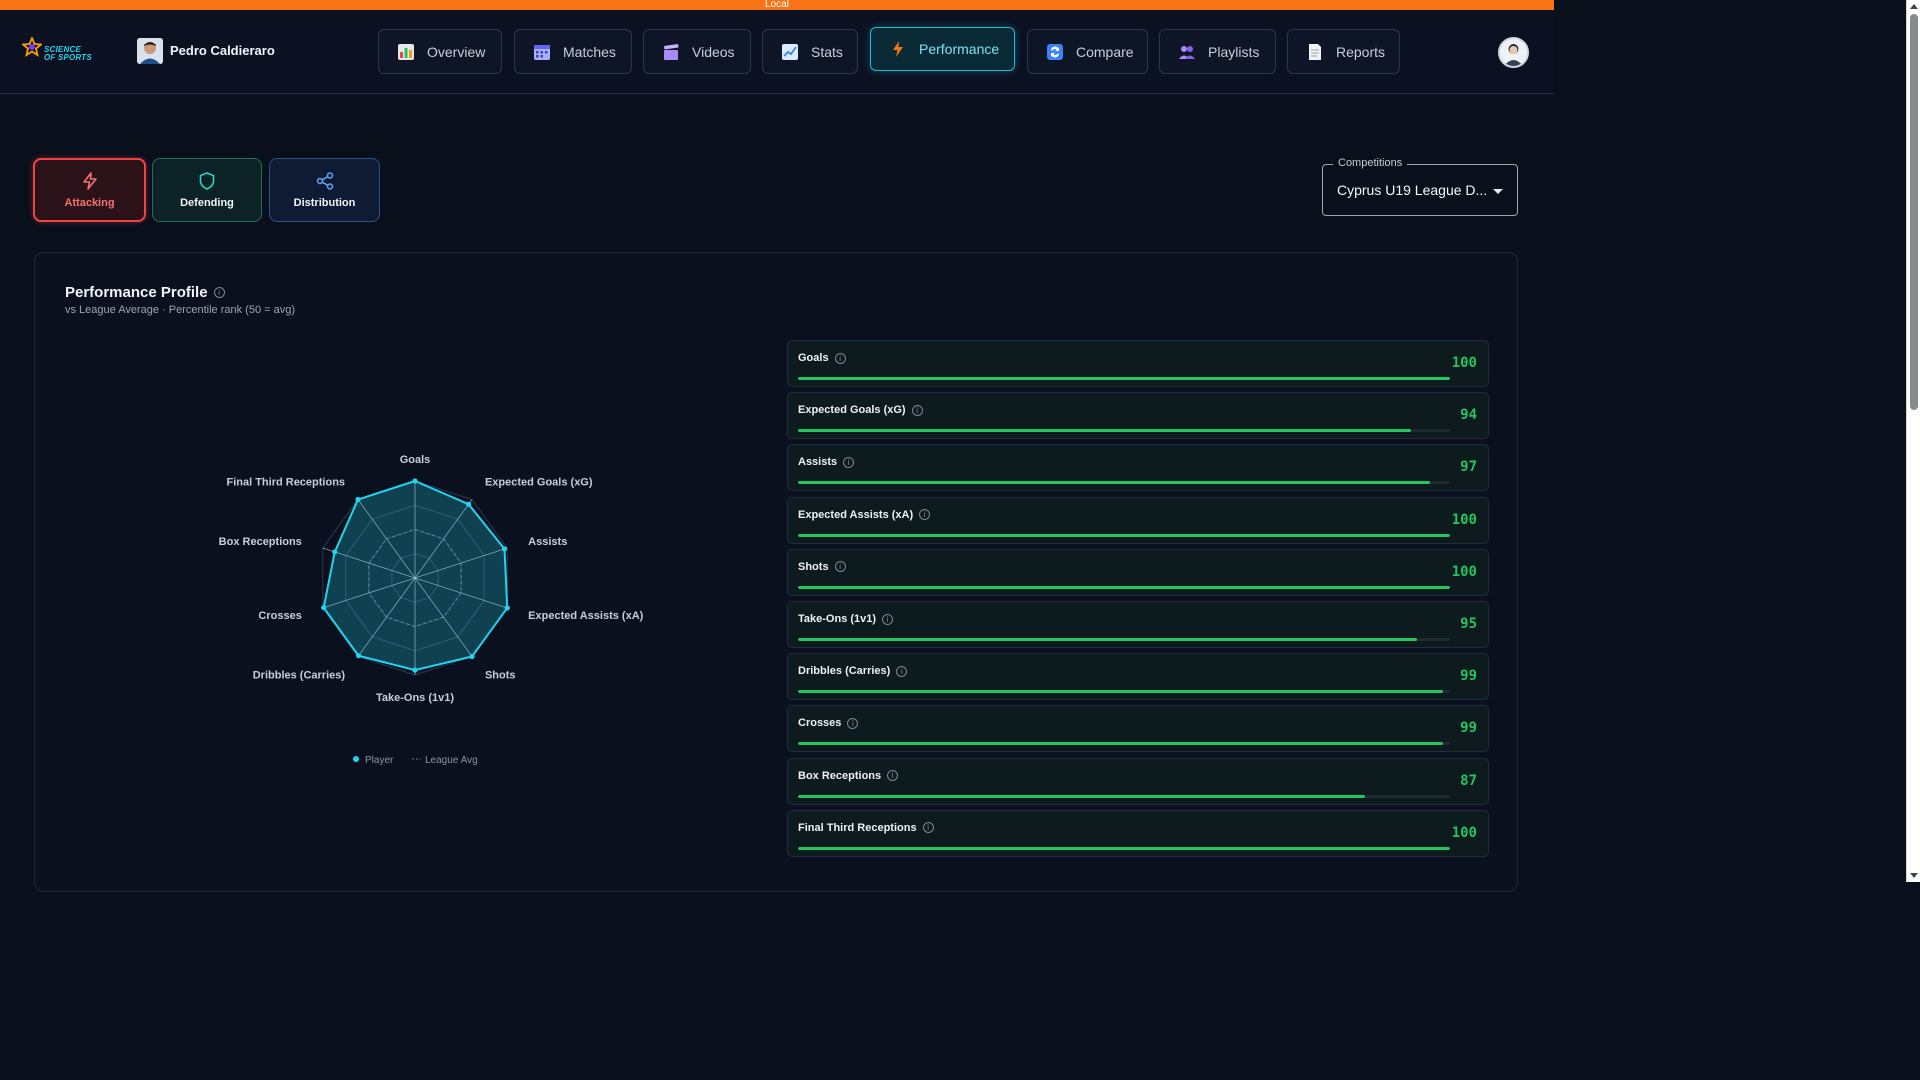 The width and height of the screenshot is (1920, 1080). I want to click on category-label: Attacking, so click(89, 203).